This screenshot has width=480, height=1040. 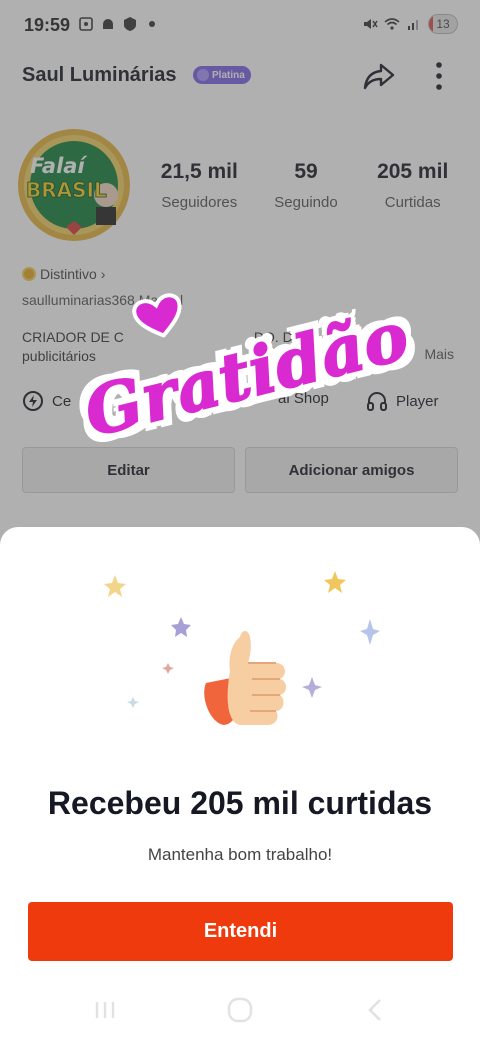 I want to click on sheet-subtitle: Mantenha bom trabalho!, so click(x=240, y=854).